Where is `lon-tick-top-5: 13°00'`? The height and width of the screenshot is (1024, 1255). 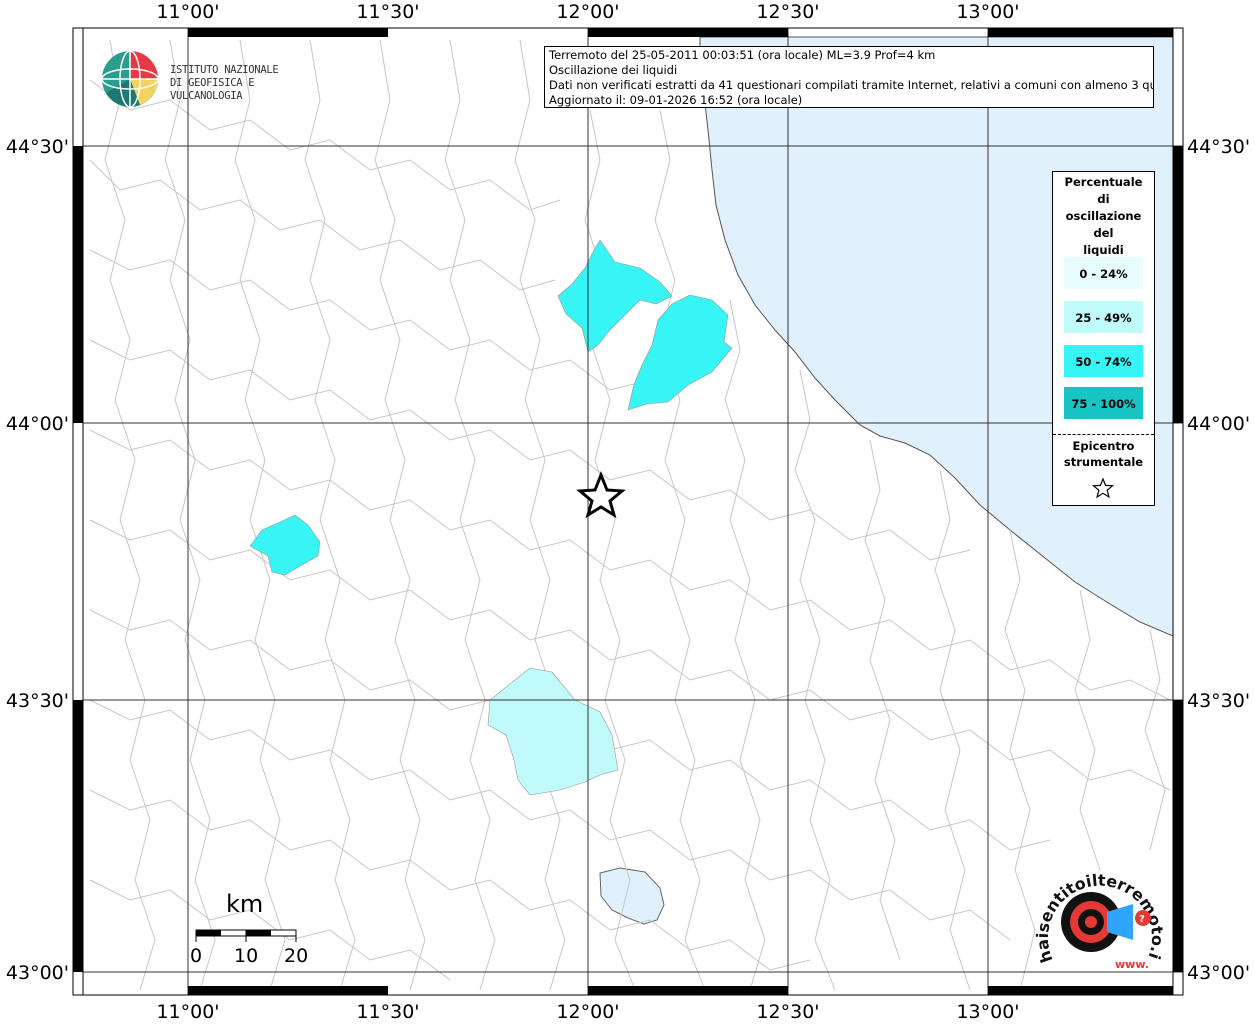 lon-tick-top-5: 13°00' is located at coordinates (987, 12).